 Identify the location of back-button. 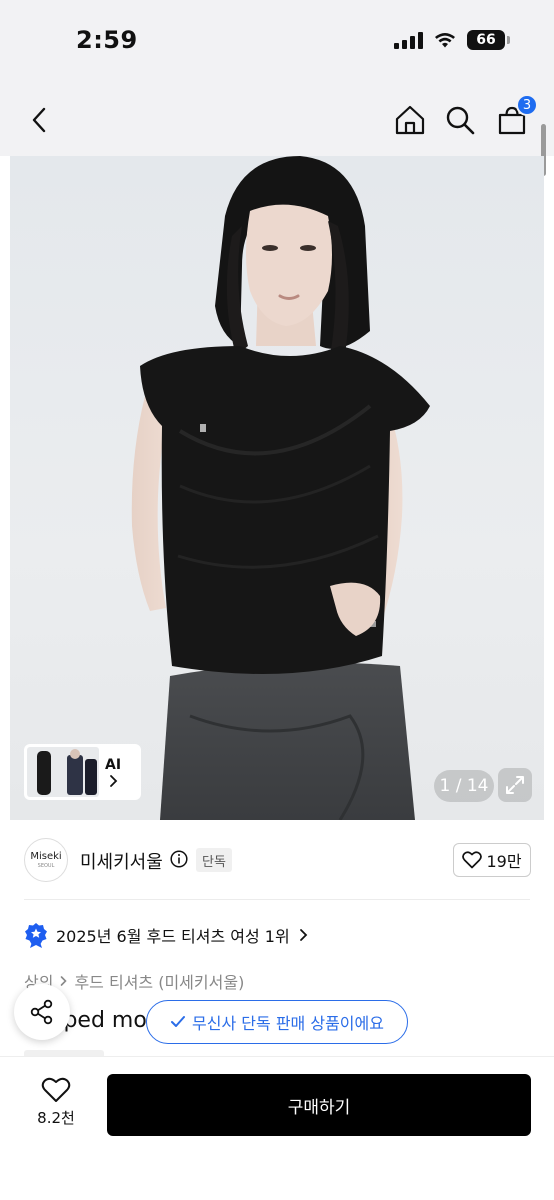
(40, 120).